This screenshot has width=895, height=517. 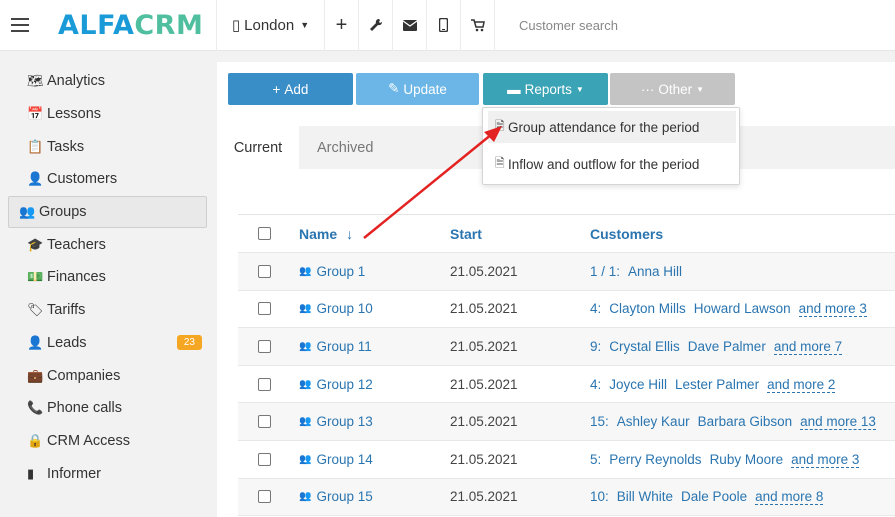 I want to click on pencil-icon: ✎, so click(x=394, y=88).